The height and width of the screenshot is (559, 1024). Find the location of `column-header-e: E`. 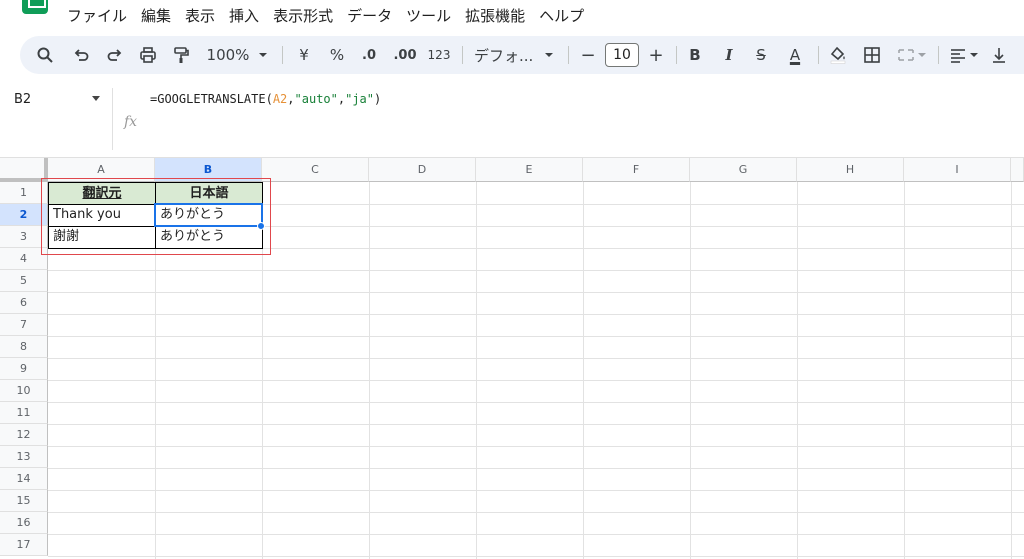

column-header-e: E is located at coordinates (529, 170).